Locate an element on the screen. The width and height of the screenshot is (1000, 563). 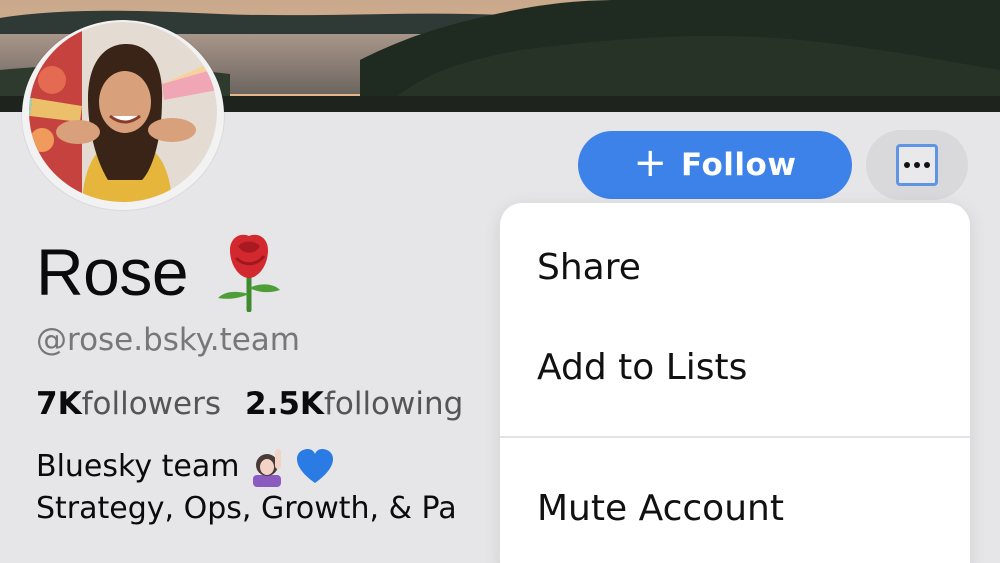
rose-emoji-icon is located at coordinates (249, 272).